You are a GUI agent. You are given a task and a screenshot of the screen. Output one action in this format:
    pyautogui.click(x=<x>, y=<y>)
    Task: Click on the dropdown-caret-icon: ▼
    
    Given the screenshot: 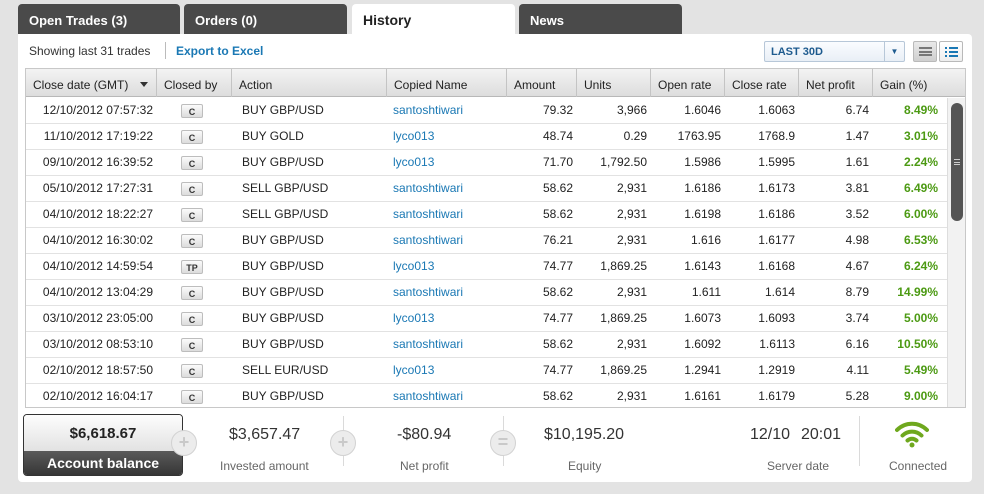 What is the action you would take?
    pyautogui.click(x=894, y=51)
    